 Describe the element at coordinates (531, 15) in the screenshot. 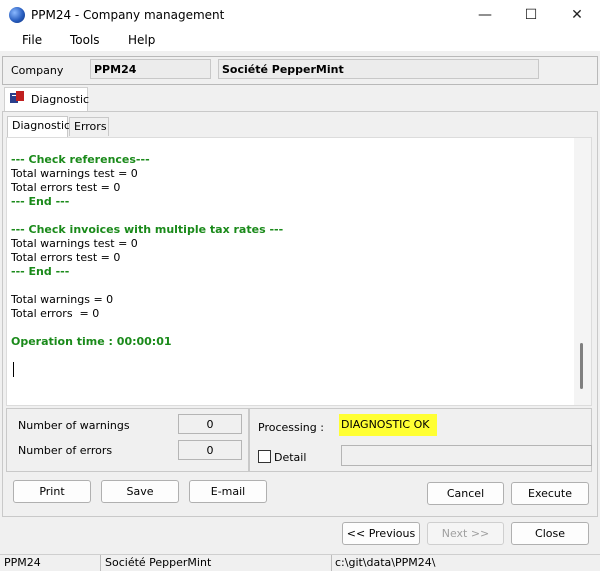

I see `maximize-button: ☐` at that location.